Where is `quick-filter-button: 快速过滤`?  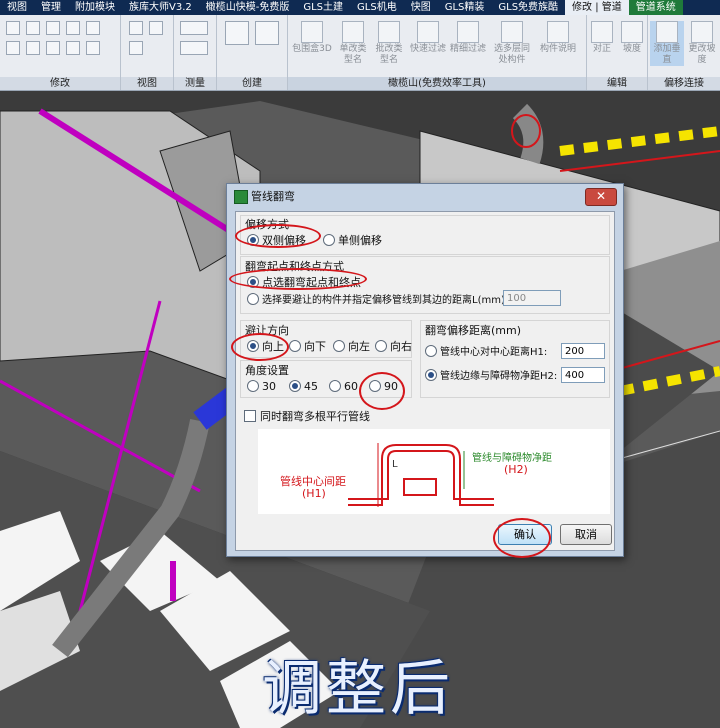
quick-filter-button: 快速过滤 is located at coordinates (428, 38).